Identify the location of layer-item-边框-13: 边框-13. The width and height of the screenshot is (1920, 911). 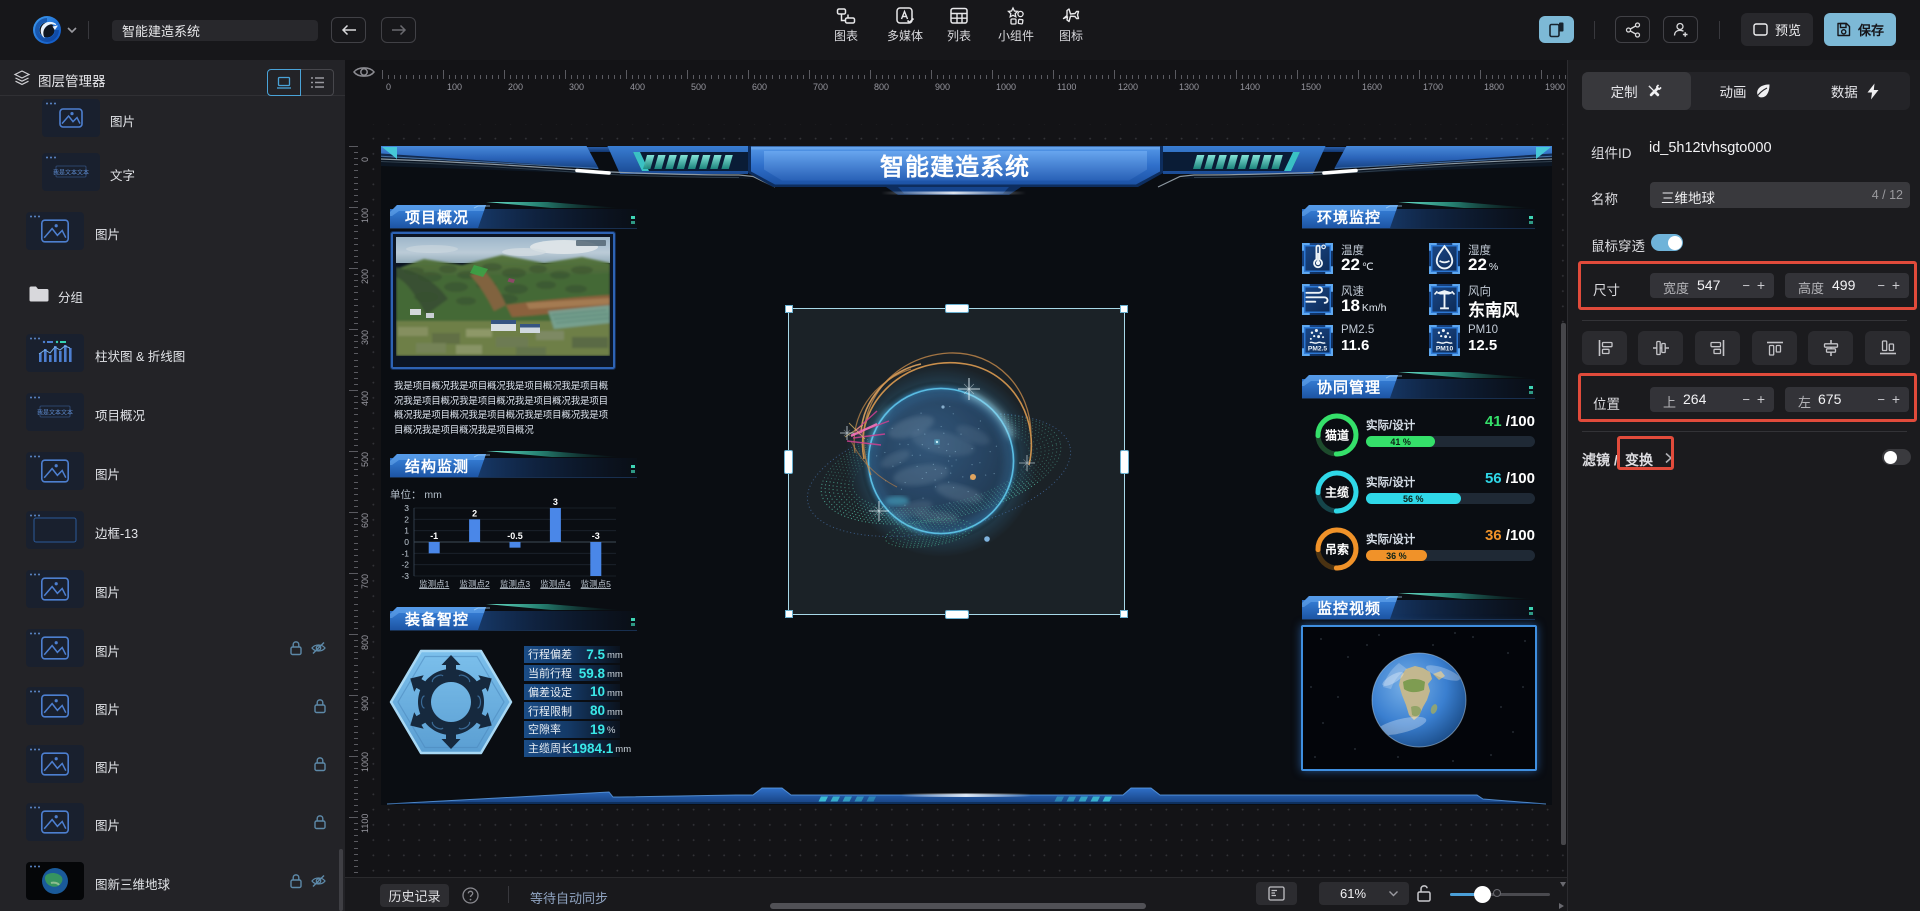
(172, 530).